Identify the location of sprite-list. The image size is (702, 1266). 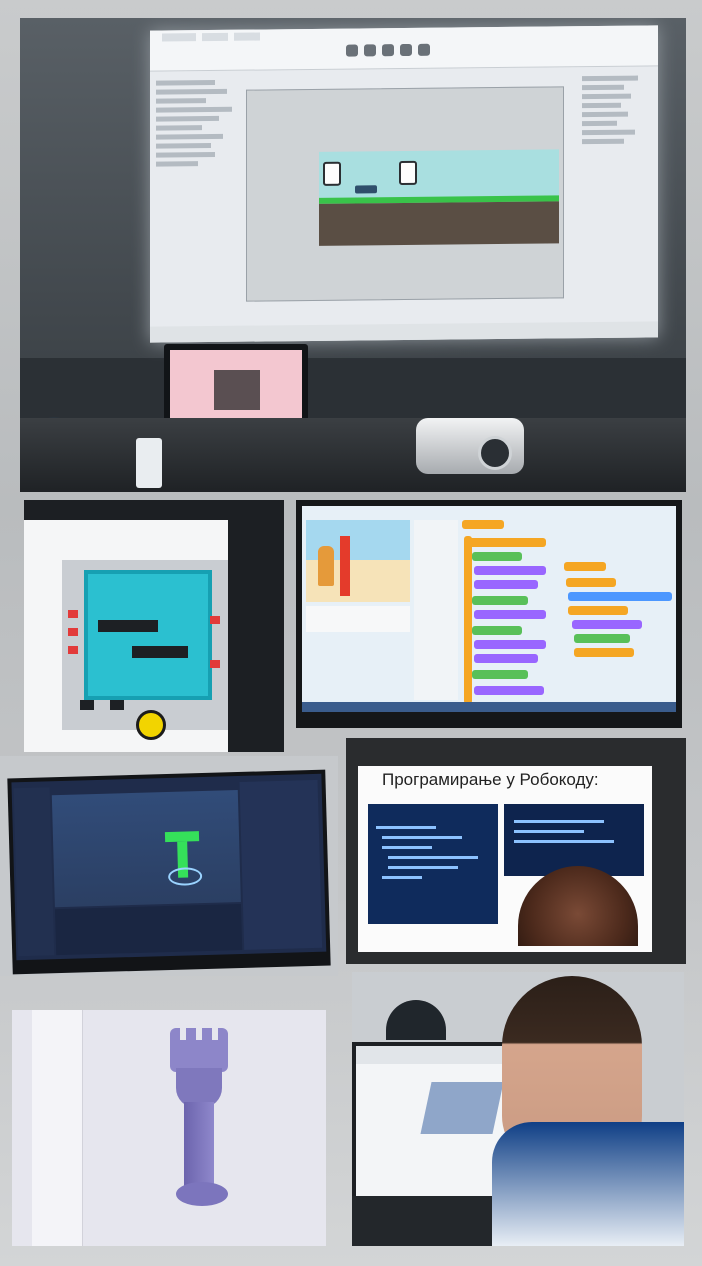
(358, 619).